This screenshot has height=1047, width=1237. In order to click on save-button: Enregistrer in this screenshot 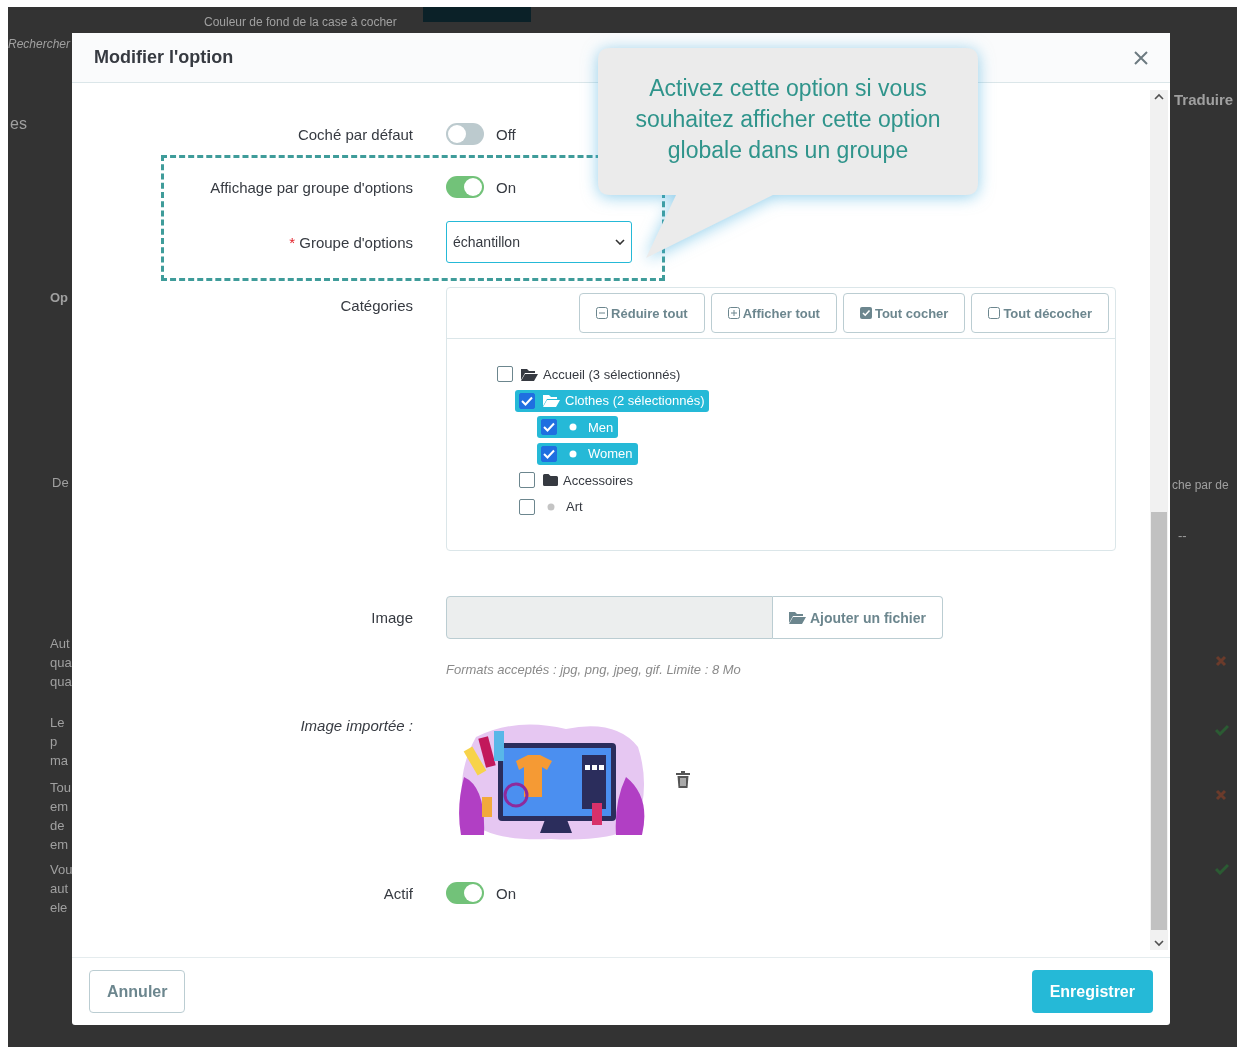, I will do `click(1092, 991)`.